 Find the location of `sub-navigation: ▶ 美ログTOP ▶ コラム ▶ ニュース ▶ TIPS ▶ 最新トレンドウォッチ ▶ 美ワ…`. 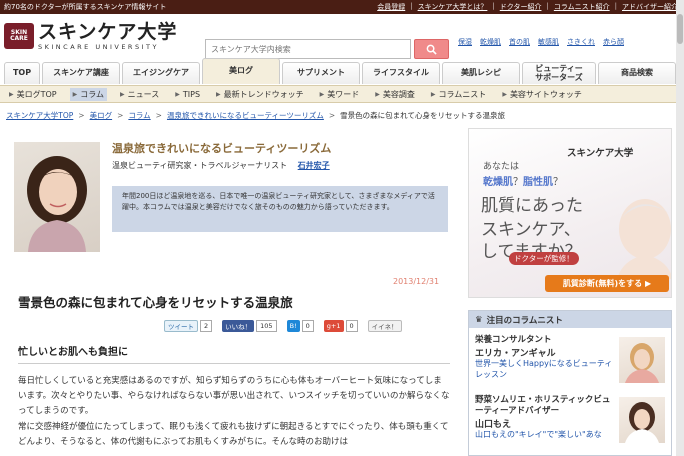

sub-navigation: ▶ 美ログTOP ▶ コラム ▶ ニュース ▶ TIPS ▶ 最新トレンドウォッチ ▶ 美ワ… is located at coordinates (342, 94).